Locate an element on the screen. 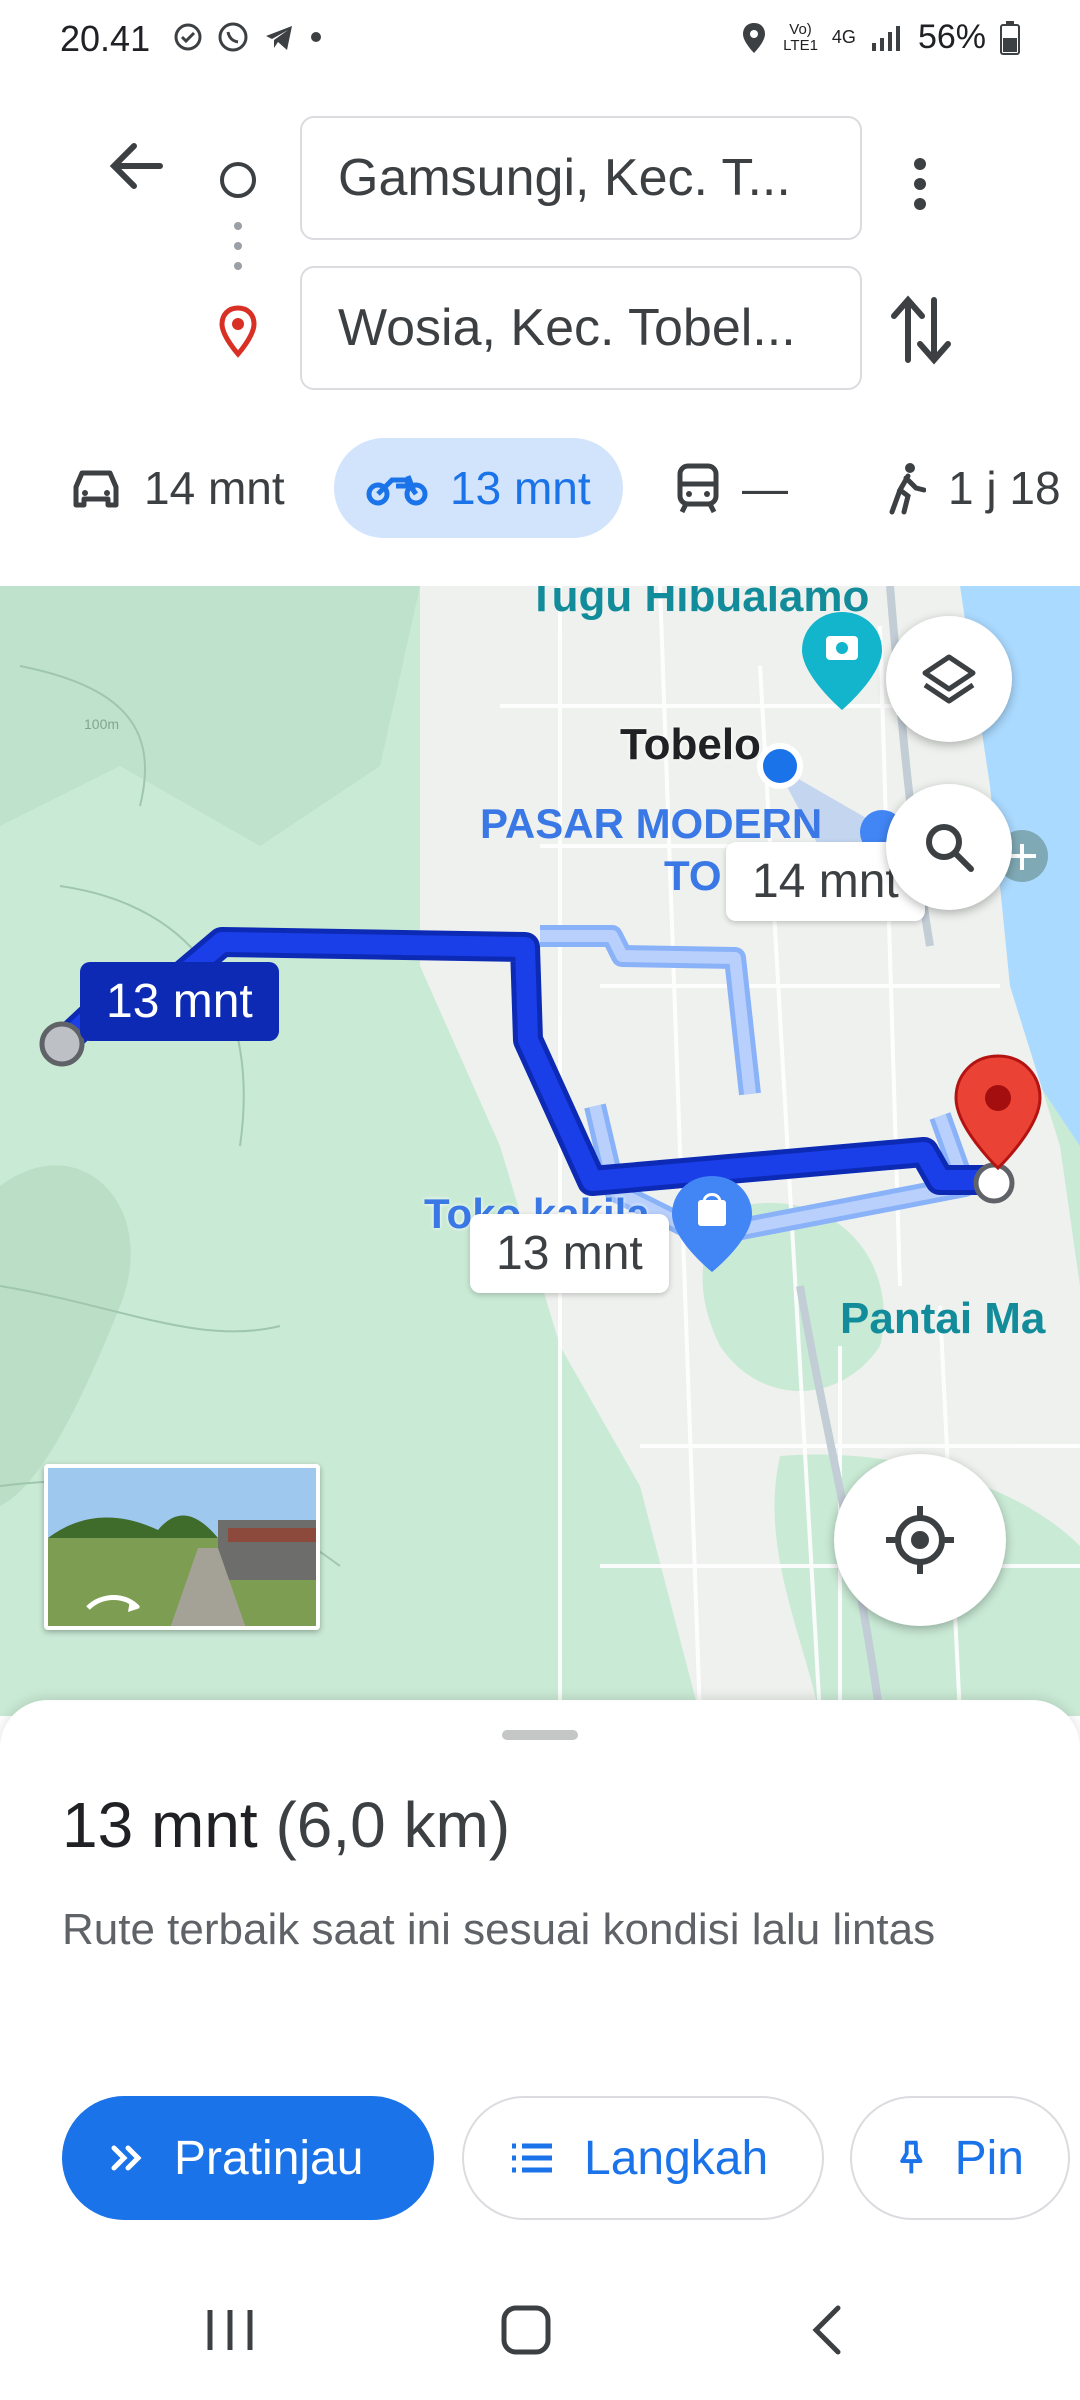 The image size is (1080, 2400). place-label-tugu: Tugu Hibualamo is located at coordinates (699, 603).